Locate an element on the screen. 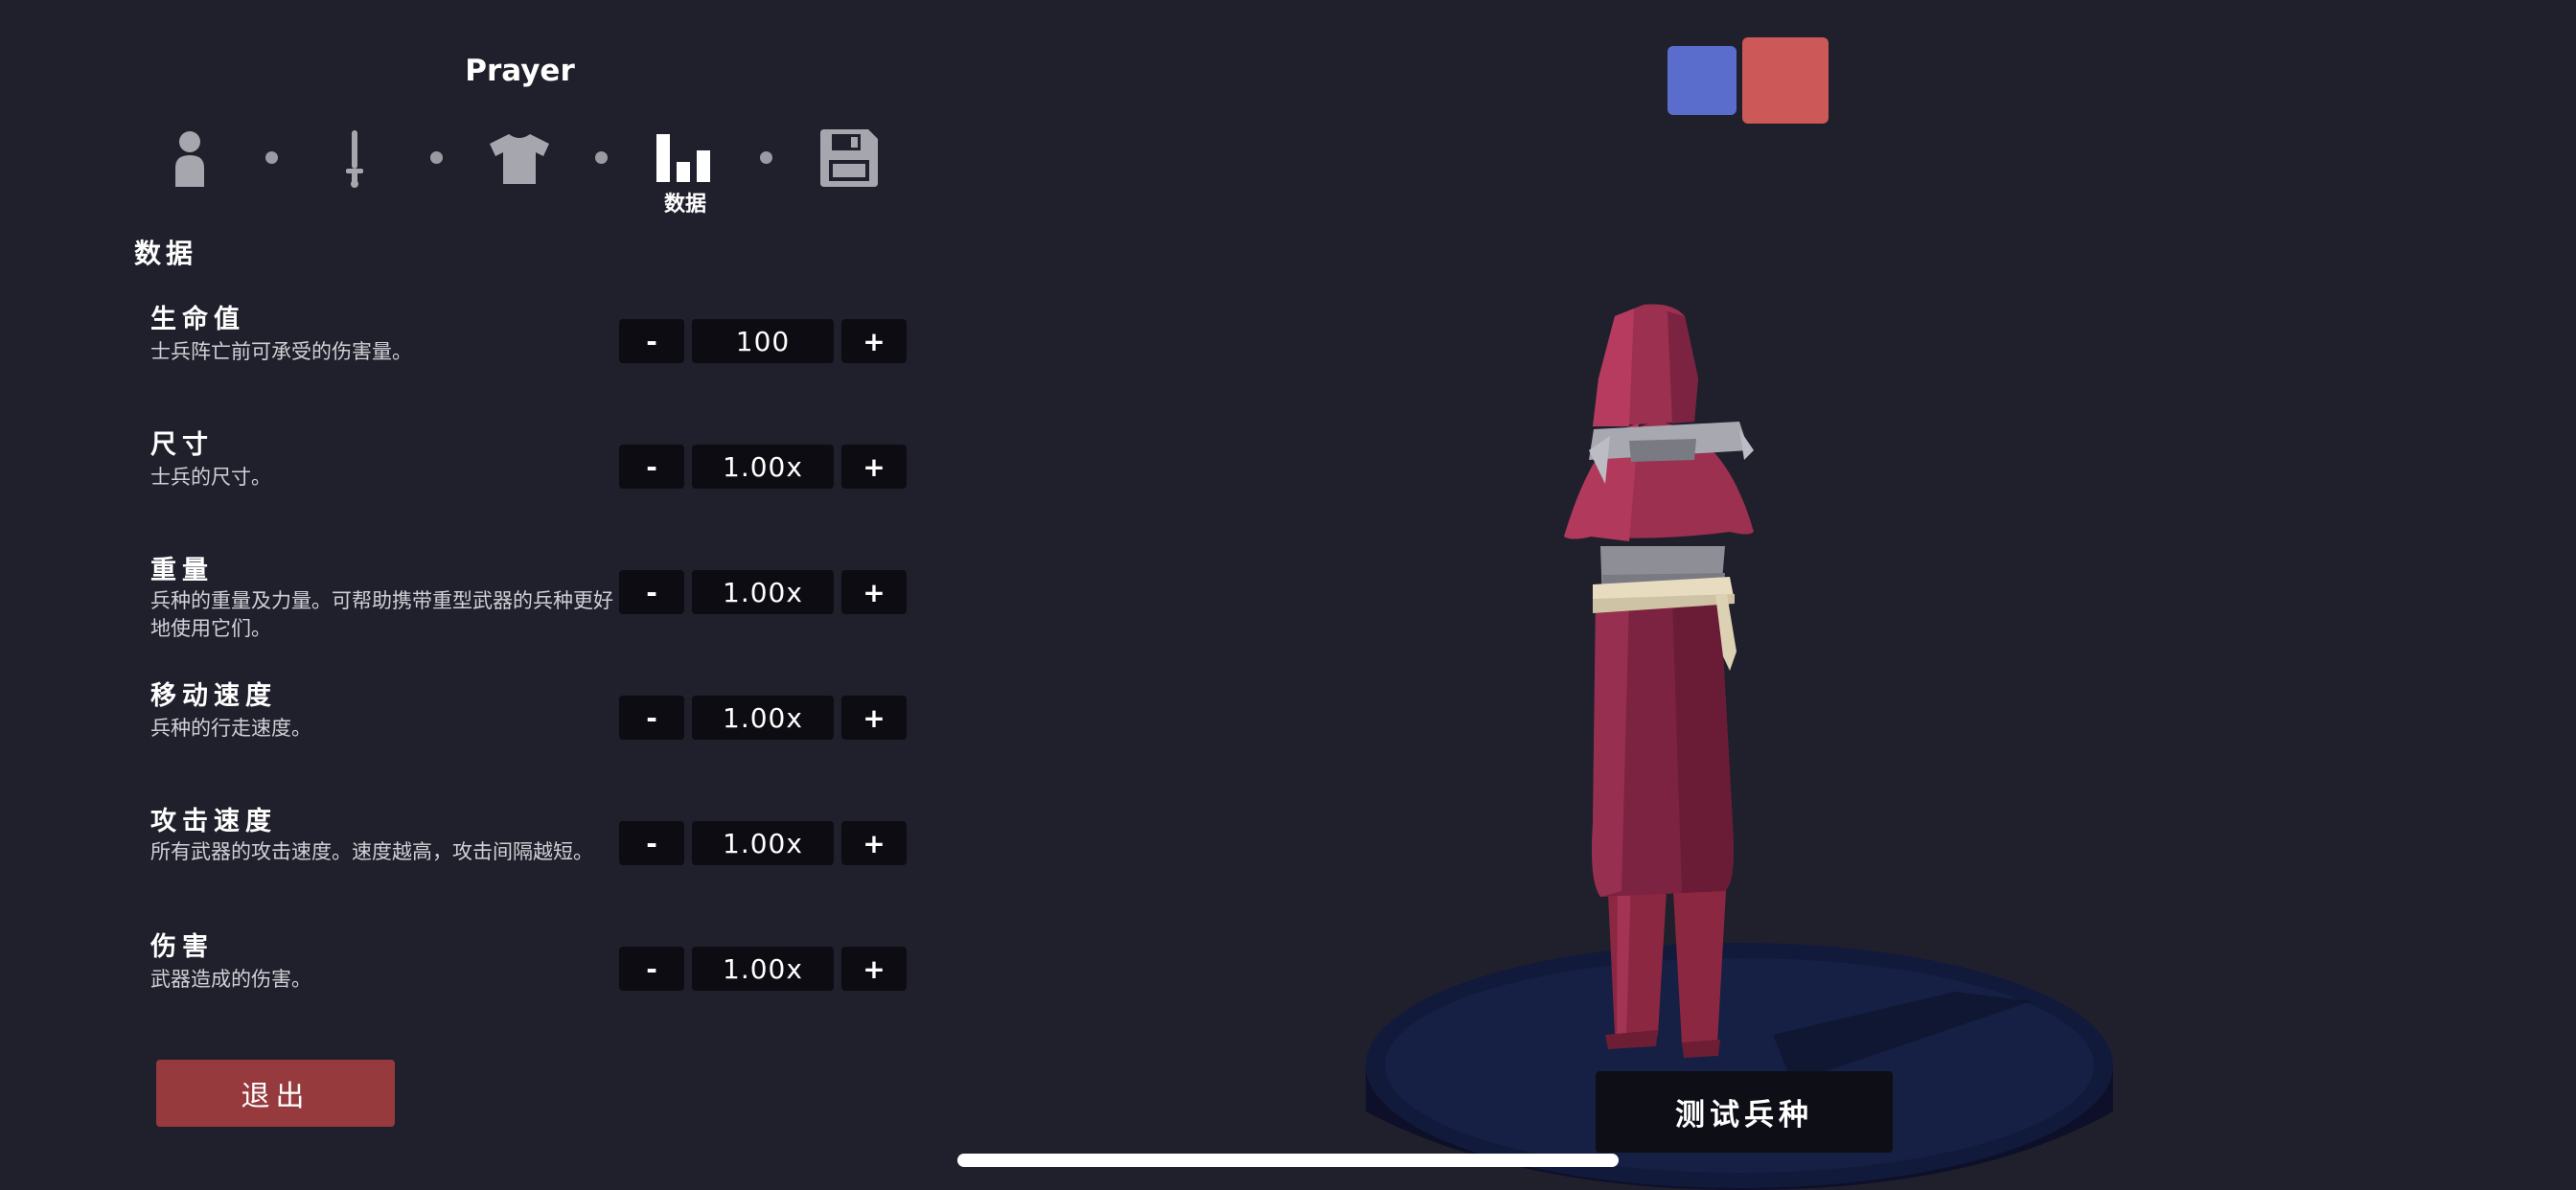 The height and width of the screenshot is (1190, 2576). save-icon is located at coordinates (849, 158).